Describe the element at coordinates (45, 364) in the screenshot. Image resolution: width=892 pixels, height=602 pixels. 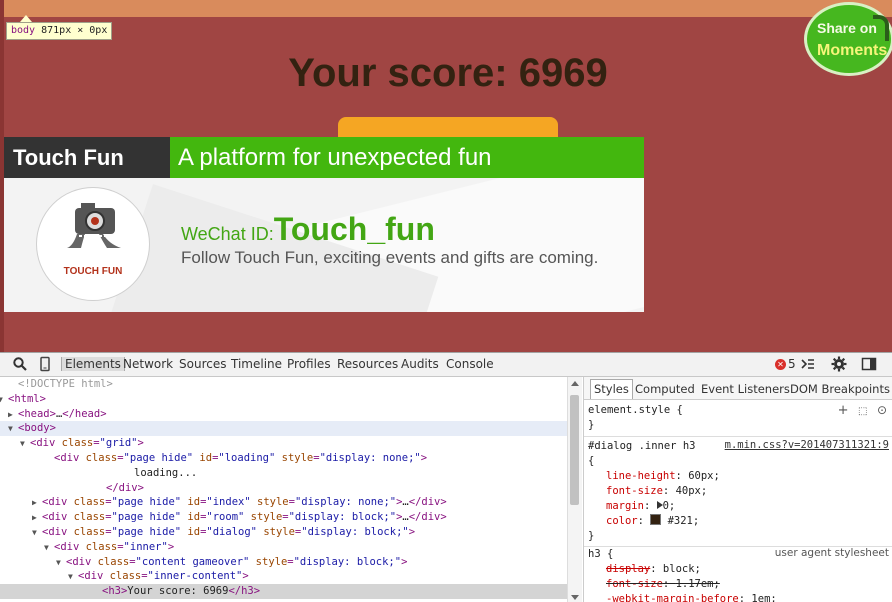
I see `device-mode-icon` at that location.